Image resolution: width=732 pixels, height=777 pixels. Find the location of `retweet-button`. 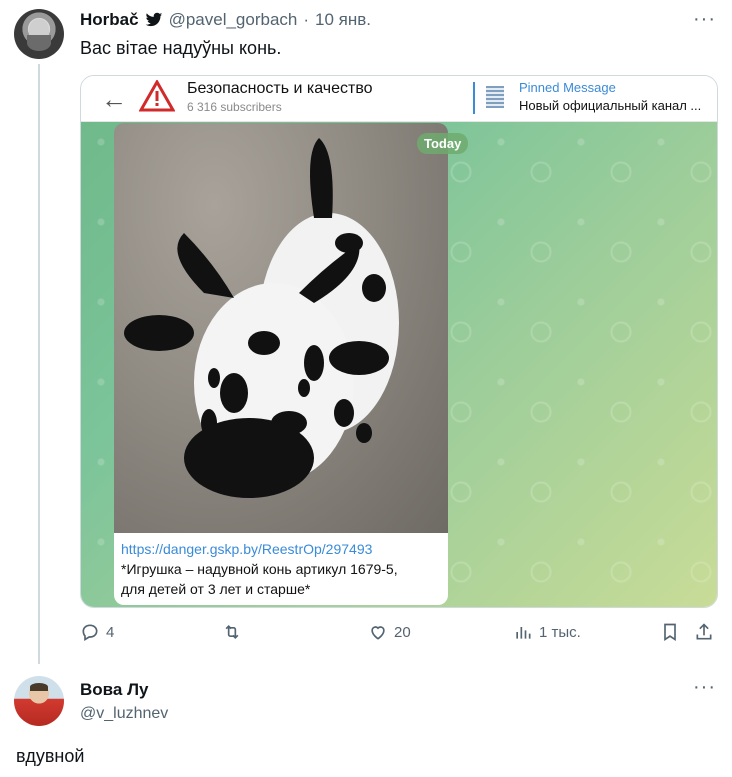

retweet-button is located at coordinates (235, 632).